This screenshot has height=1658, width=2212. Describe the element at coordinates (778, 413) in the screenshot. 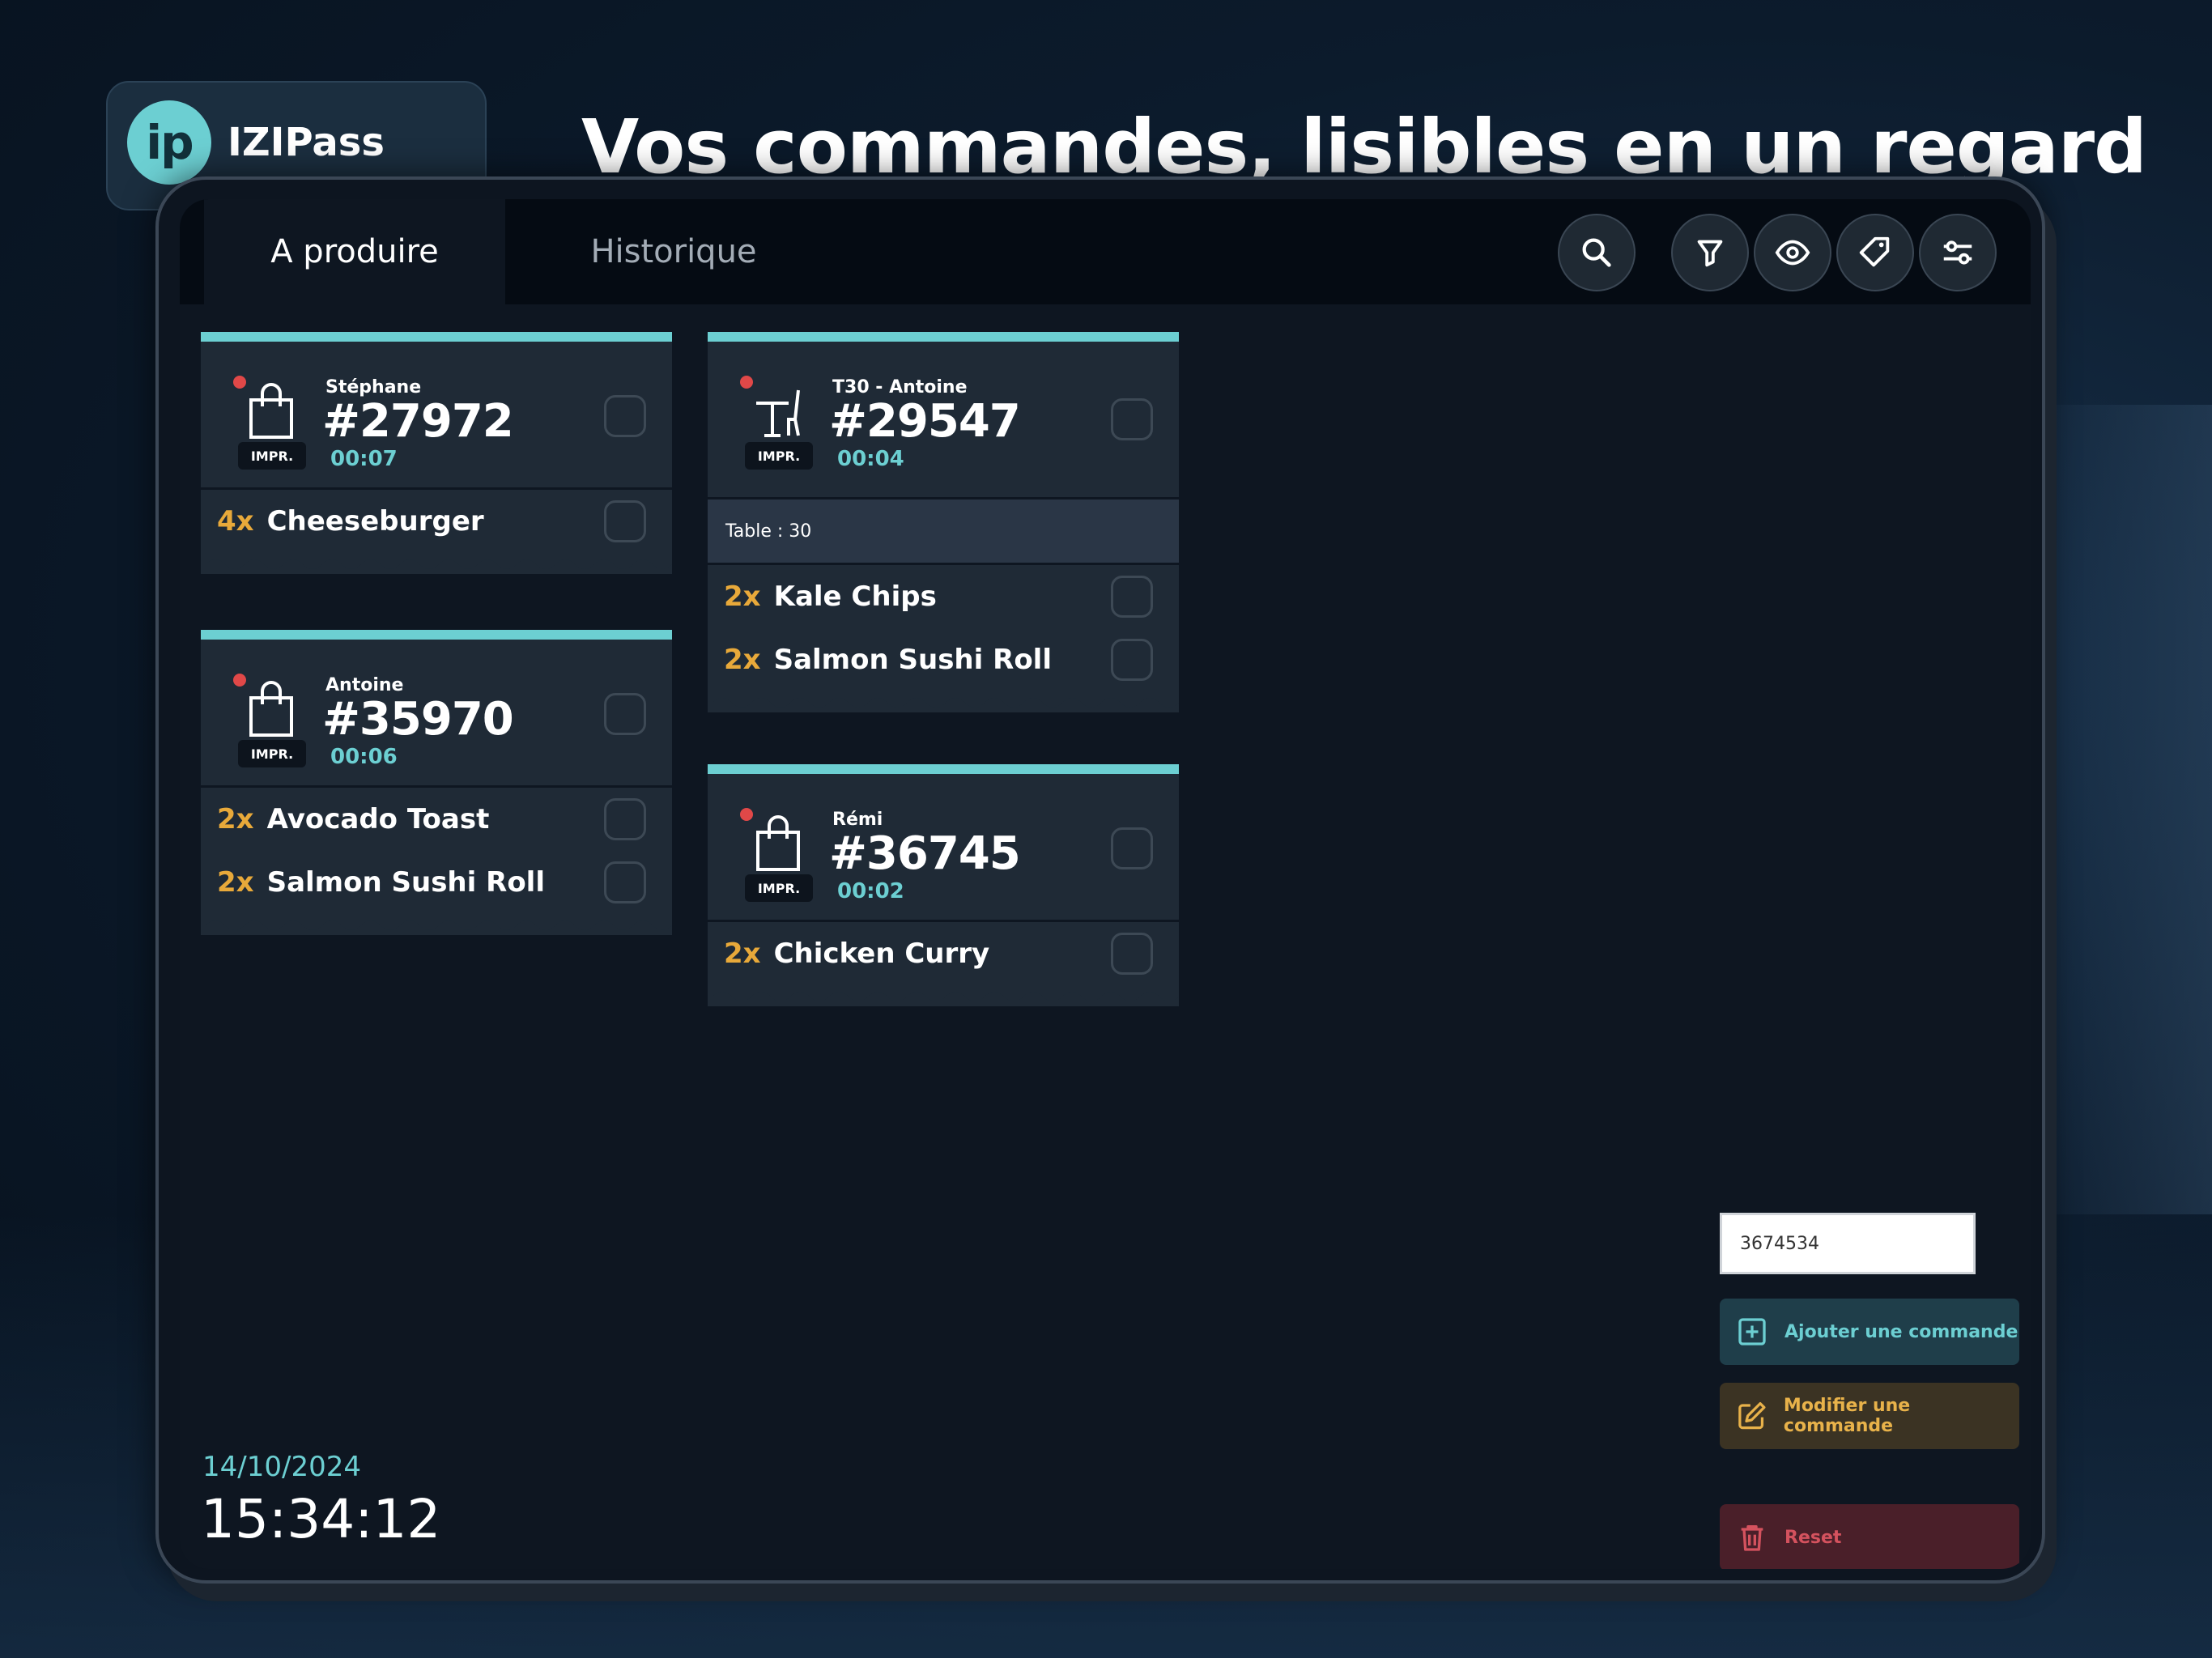

I see `table-chairs-icon` at that location.